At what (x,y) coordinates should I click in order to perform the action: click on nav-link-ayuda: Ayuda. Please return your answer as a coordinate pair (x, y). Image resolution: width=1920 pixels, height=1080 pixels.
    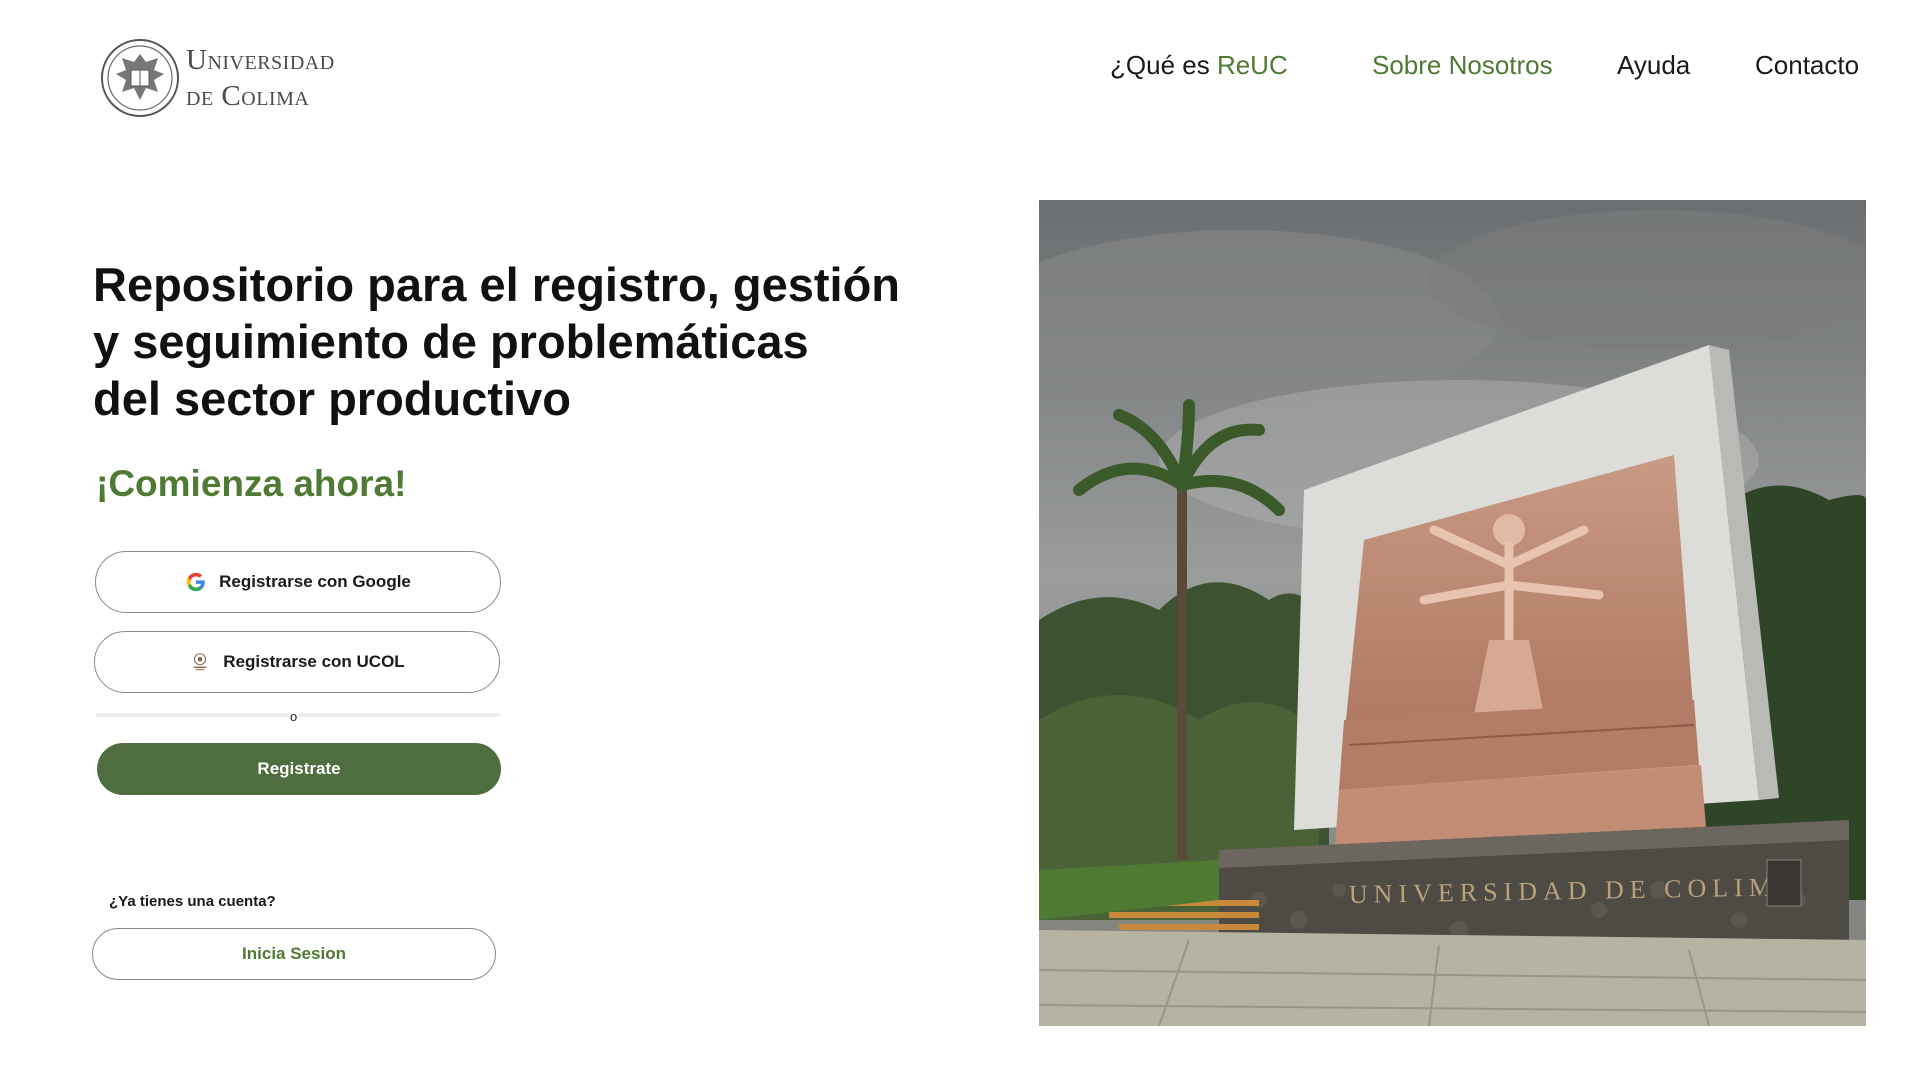
    Looking at the image, I should click on (1653, 65).